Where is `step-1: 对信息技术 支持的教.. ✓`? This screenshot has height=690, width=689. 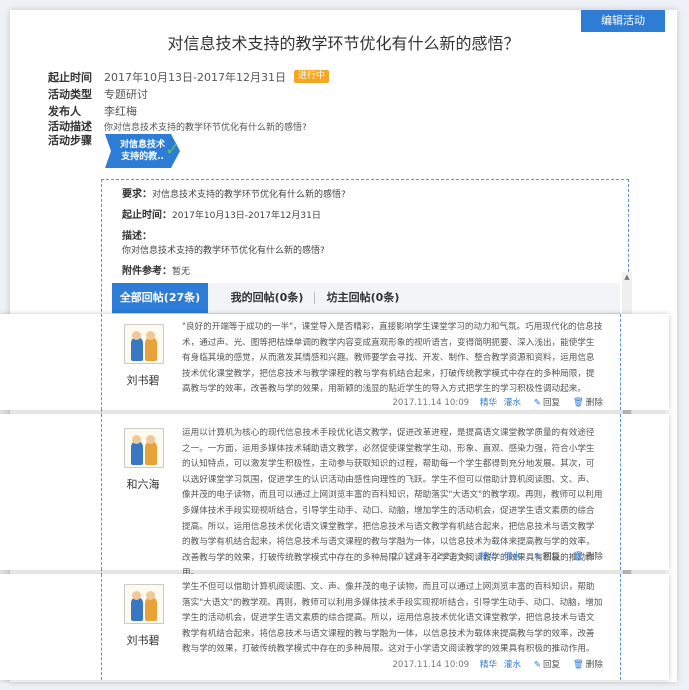
step-1: 对信息技术 支持的教.. ✓ is located at coordinates (150, 151).